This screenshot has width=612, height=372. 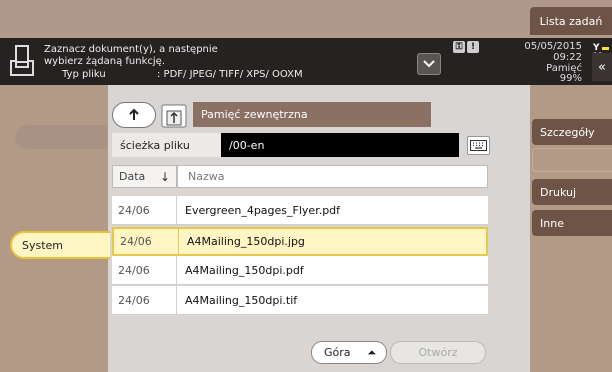 What do you see at coordinates (571, 21) in the screenshot?
I see `job-list-tab: Lista zadań` at bounding box center [571, 21].